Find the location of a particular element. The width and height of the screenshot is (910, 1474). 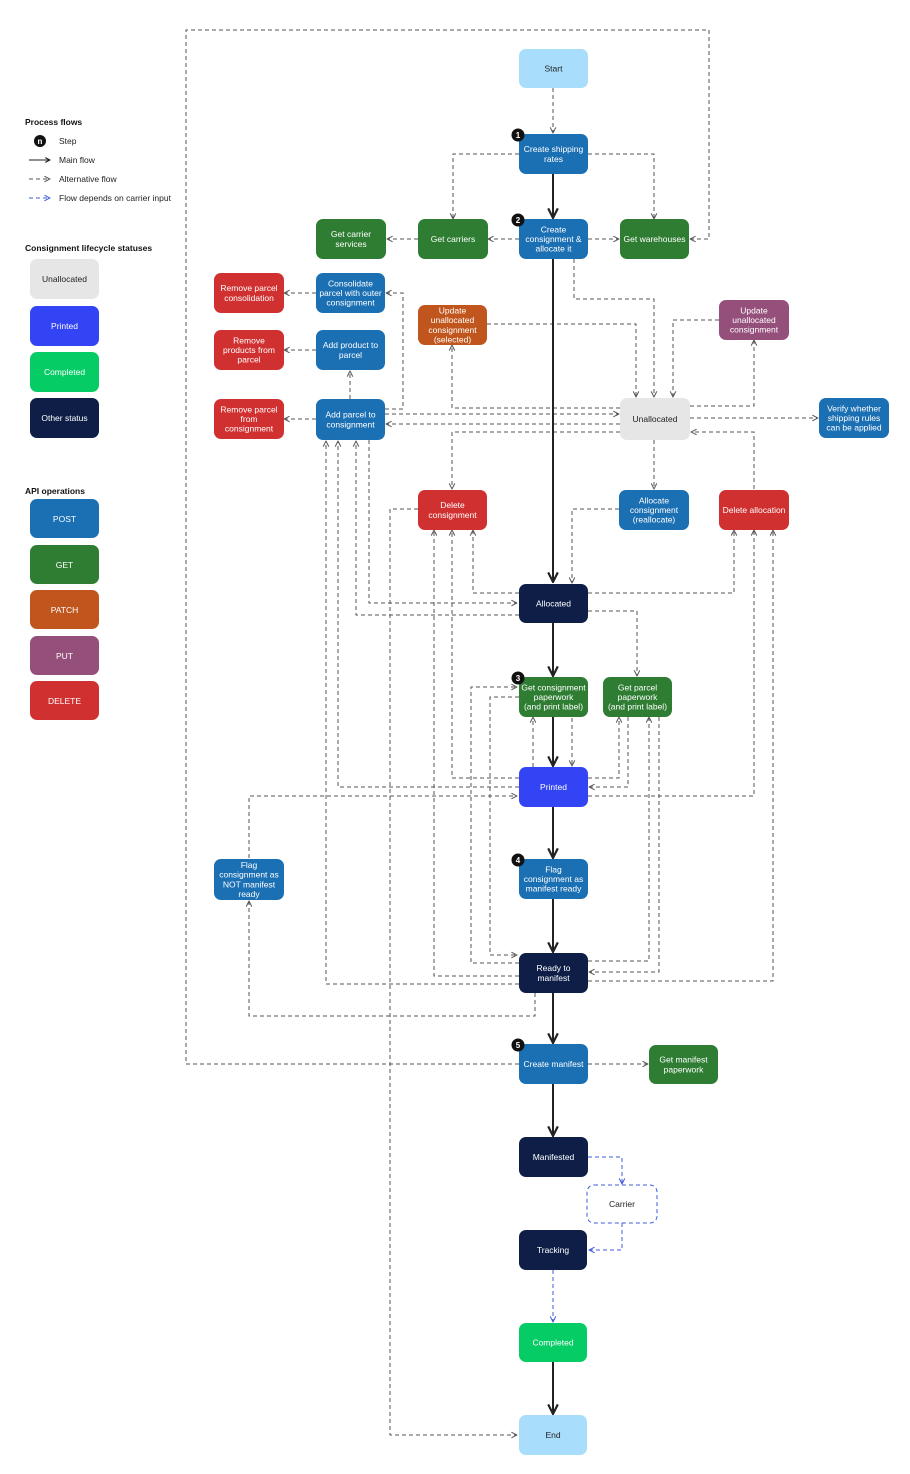

legend-alt-flow-label: Alternative flow is located at coordinates (88, 179).